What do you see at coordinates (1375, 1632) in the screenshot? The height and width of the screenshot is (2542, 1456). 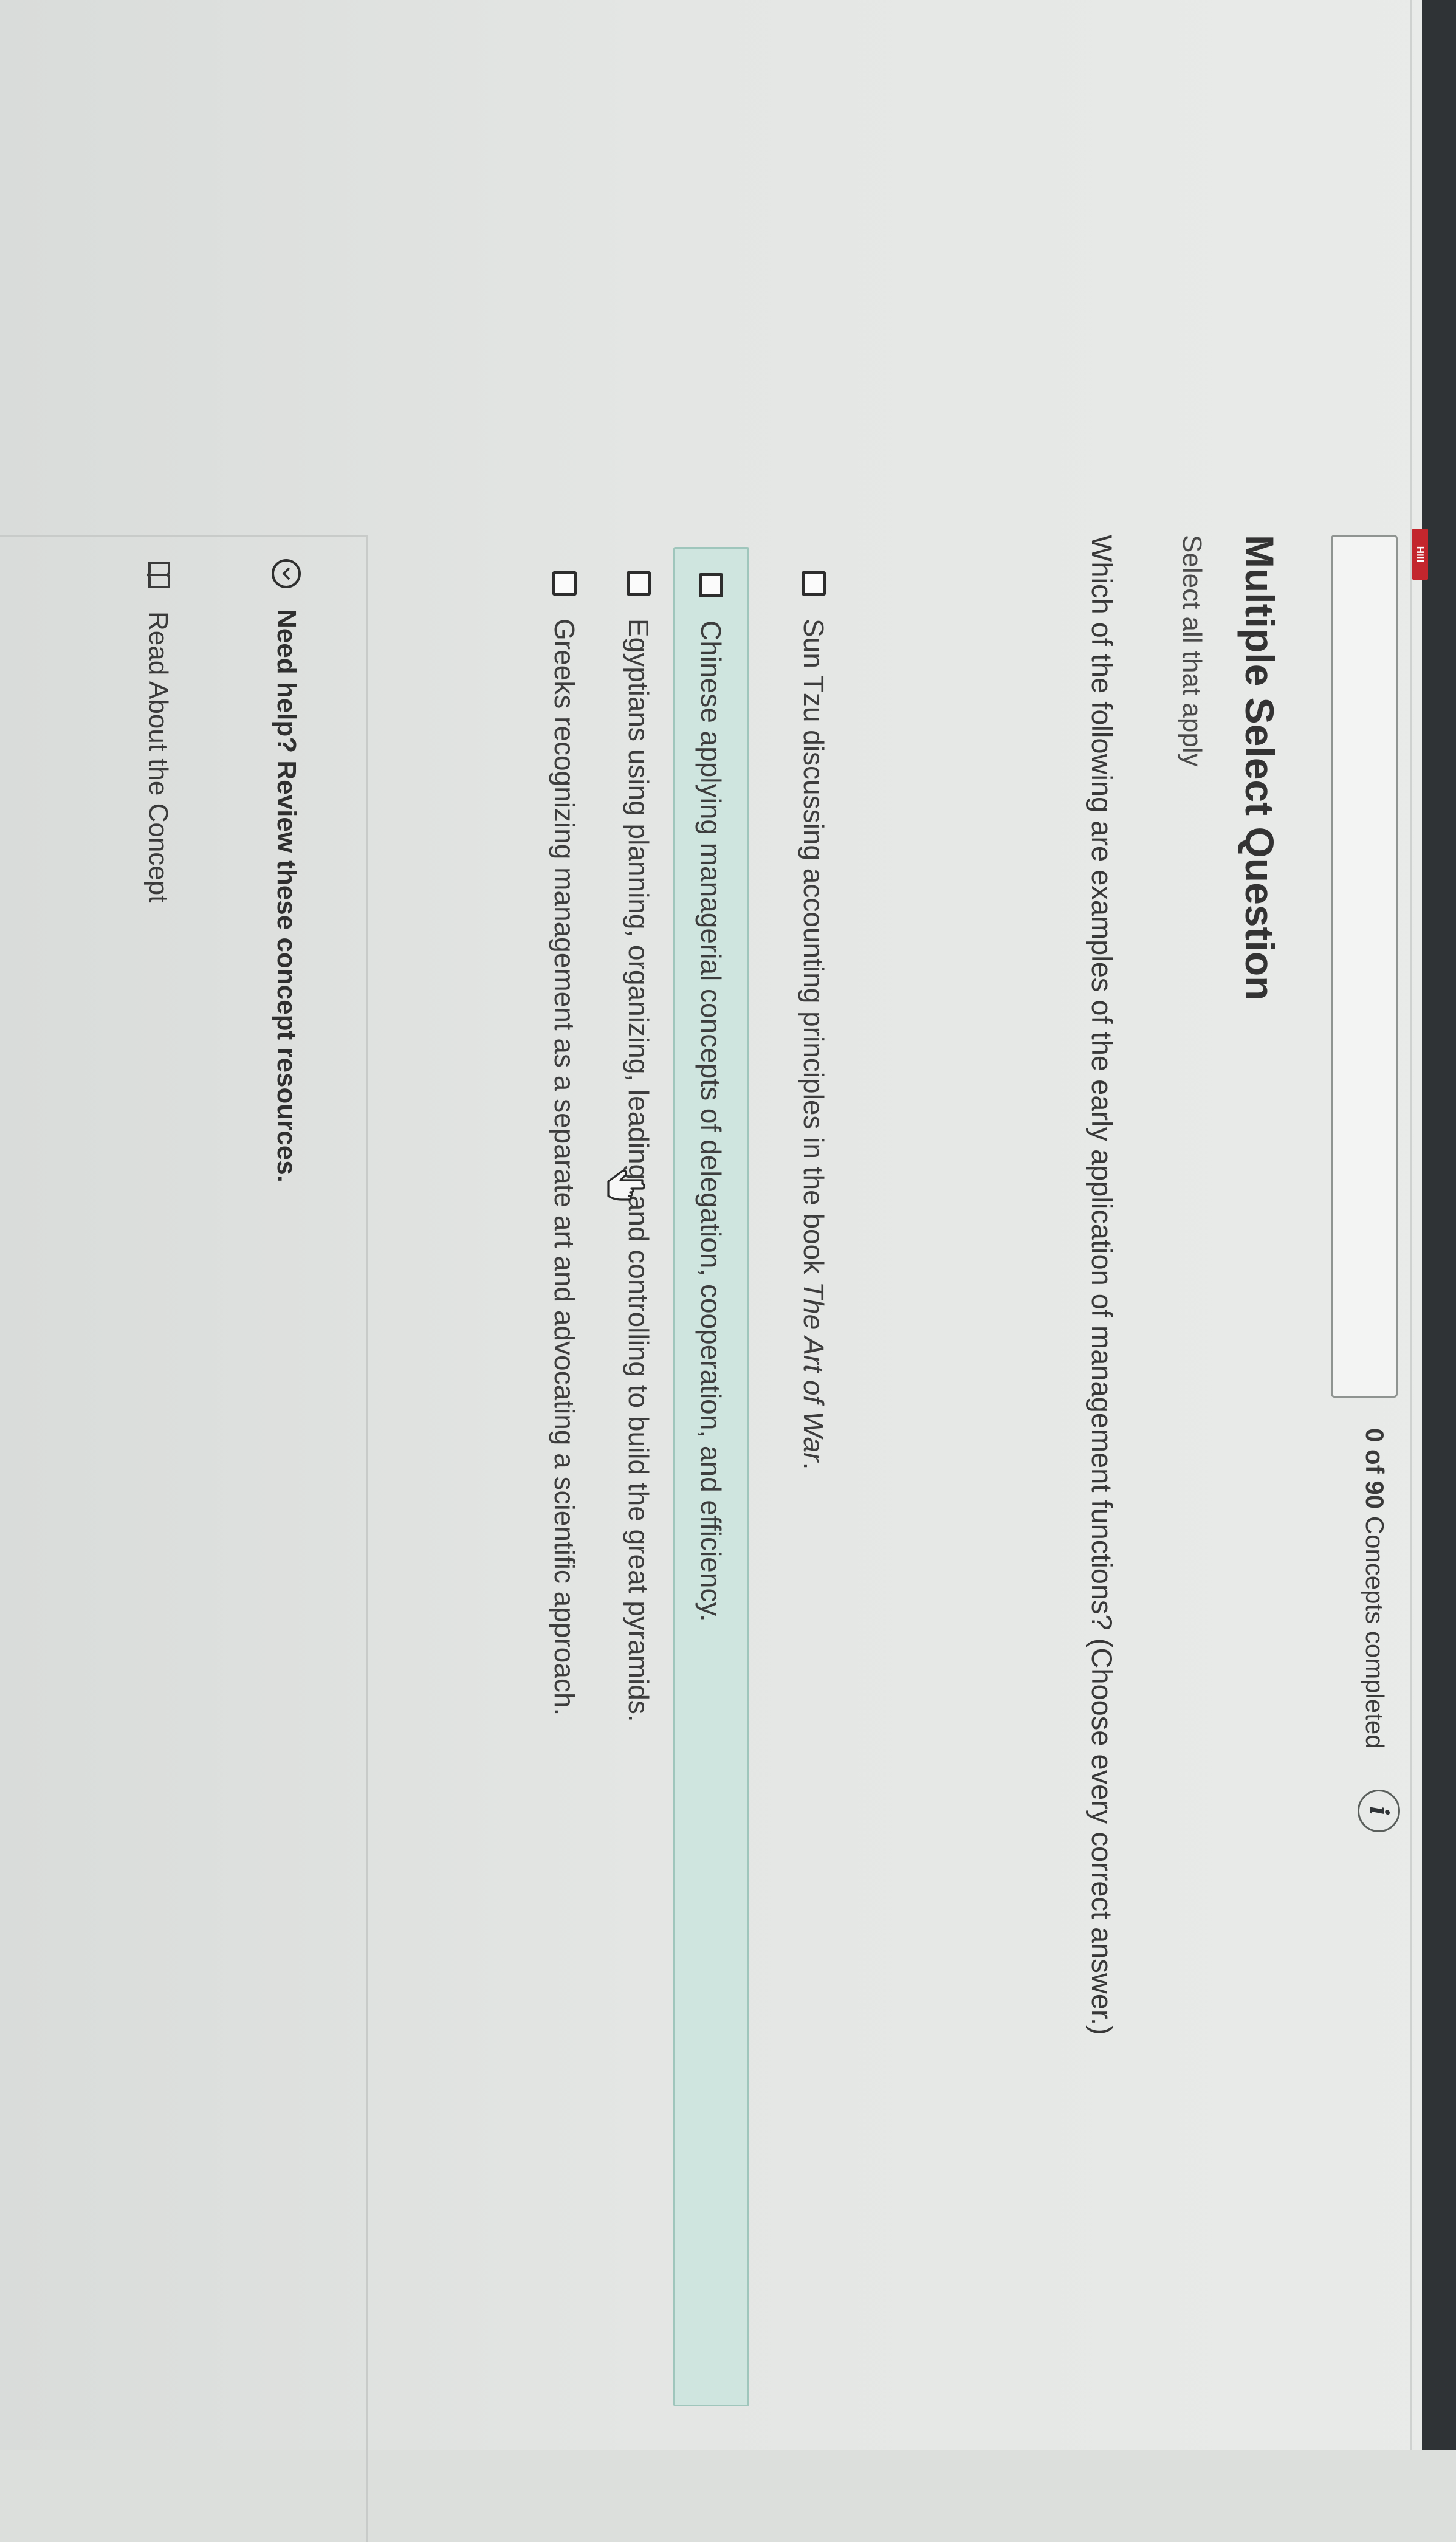 I see `progress-label: Concepts completed` at bounding box center [1375, 1632].